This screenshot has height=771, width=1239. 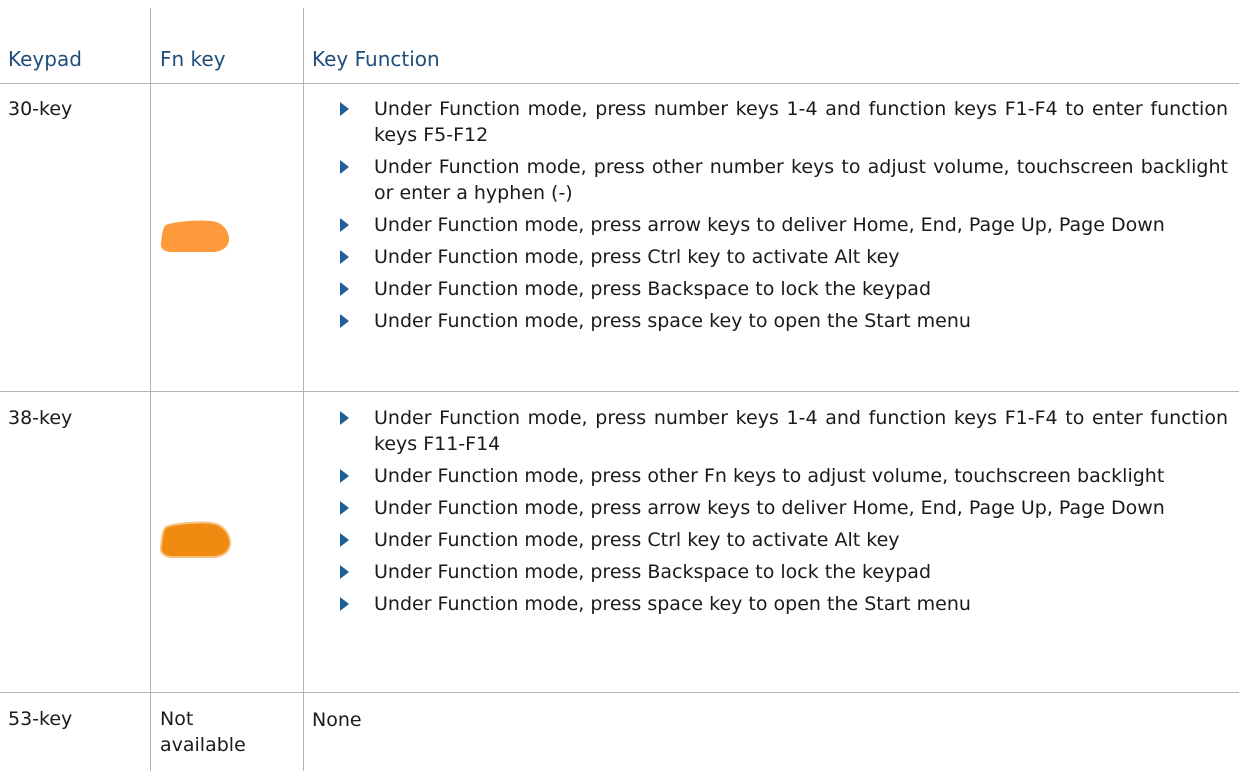 What do you see at coordinates (376, 59) in the screenshot?
I see `header-key-function: Key Function` at bounding box center [376, 59].